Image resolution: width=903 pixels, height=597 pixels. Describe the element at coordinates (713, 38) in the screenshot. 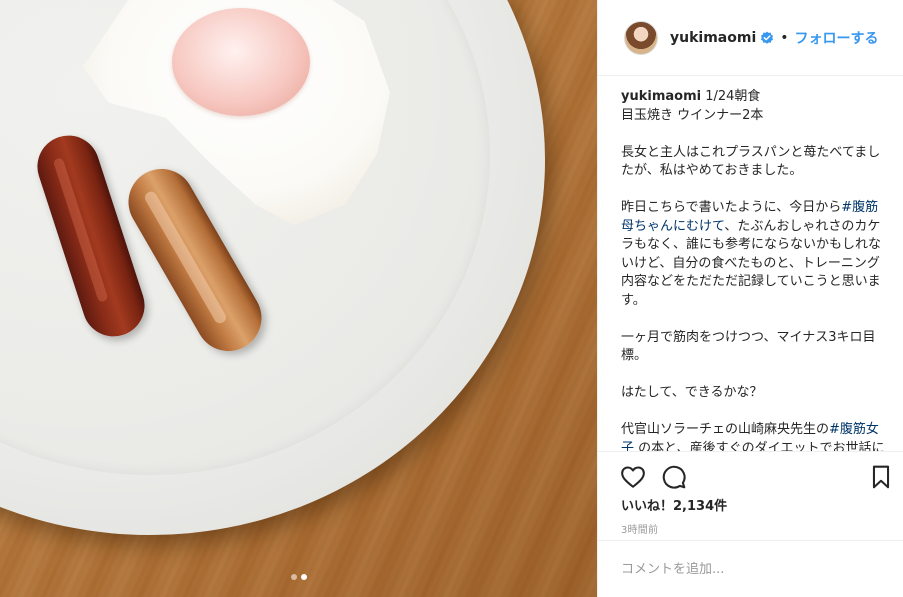

I see `username-link: yukimaomi` at that location.